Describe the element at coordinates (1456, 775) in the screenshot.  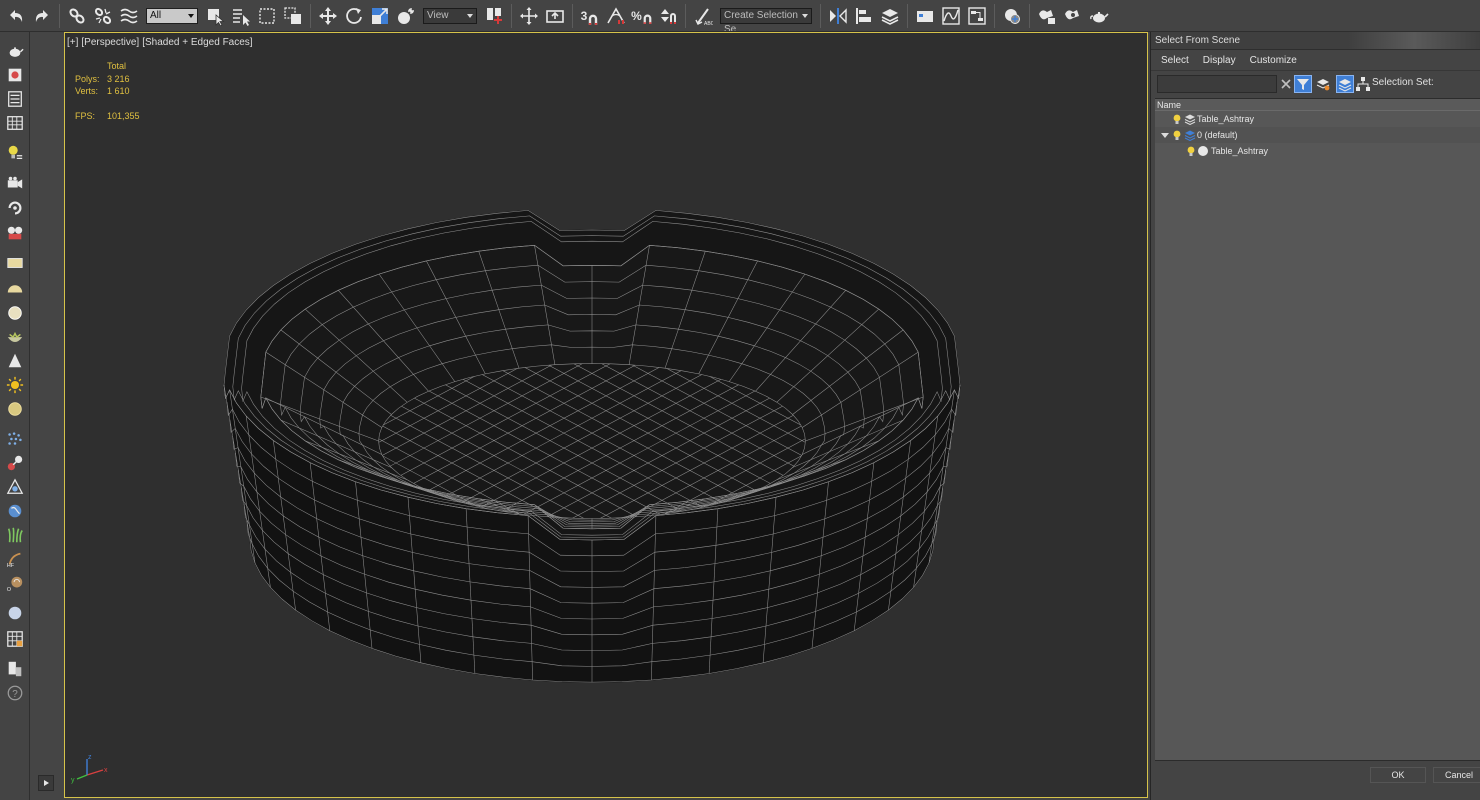
I see `cancel-button: Cancel` at that location.